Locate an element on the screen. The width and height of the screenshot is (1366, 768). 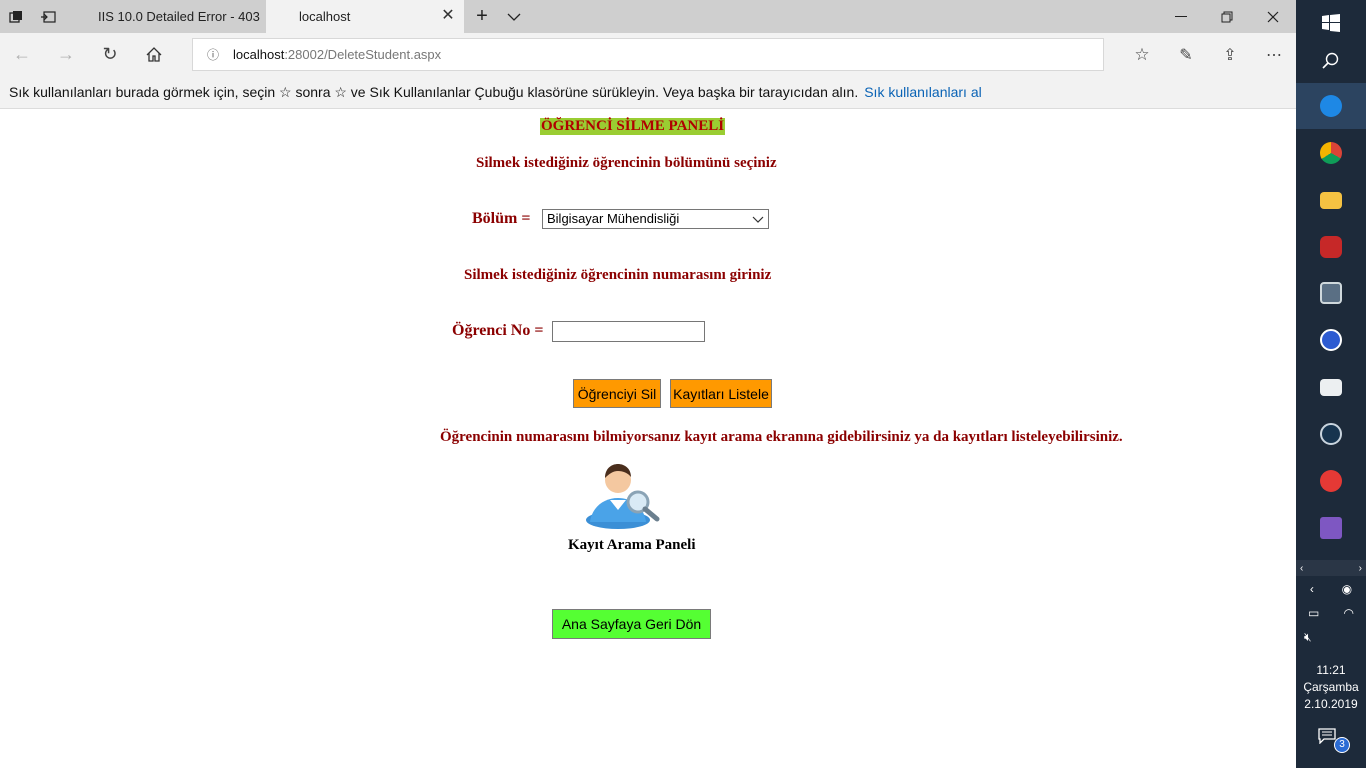
window-app-icon is located at coordinates (1331, 387).